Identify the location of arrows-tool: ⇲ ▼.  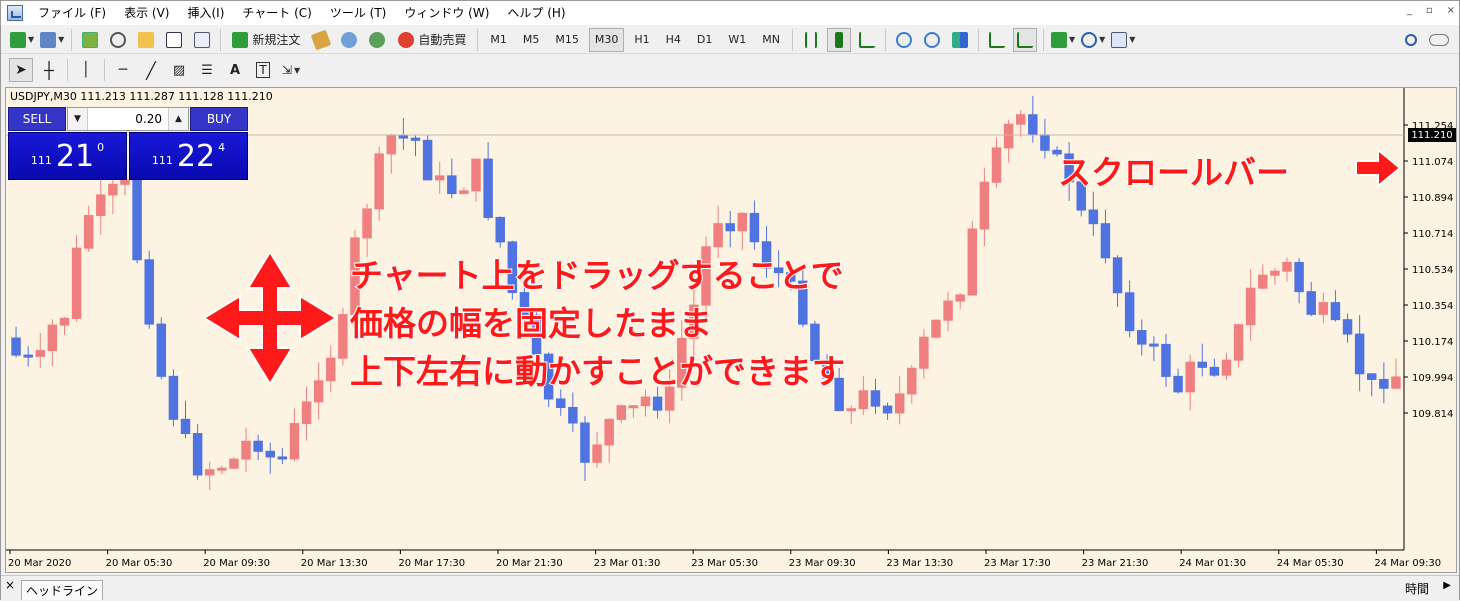
(291, 70).